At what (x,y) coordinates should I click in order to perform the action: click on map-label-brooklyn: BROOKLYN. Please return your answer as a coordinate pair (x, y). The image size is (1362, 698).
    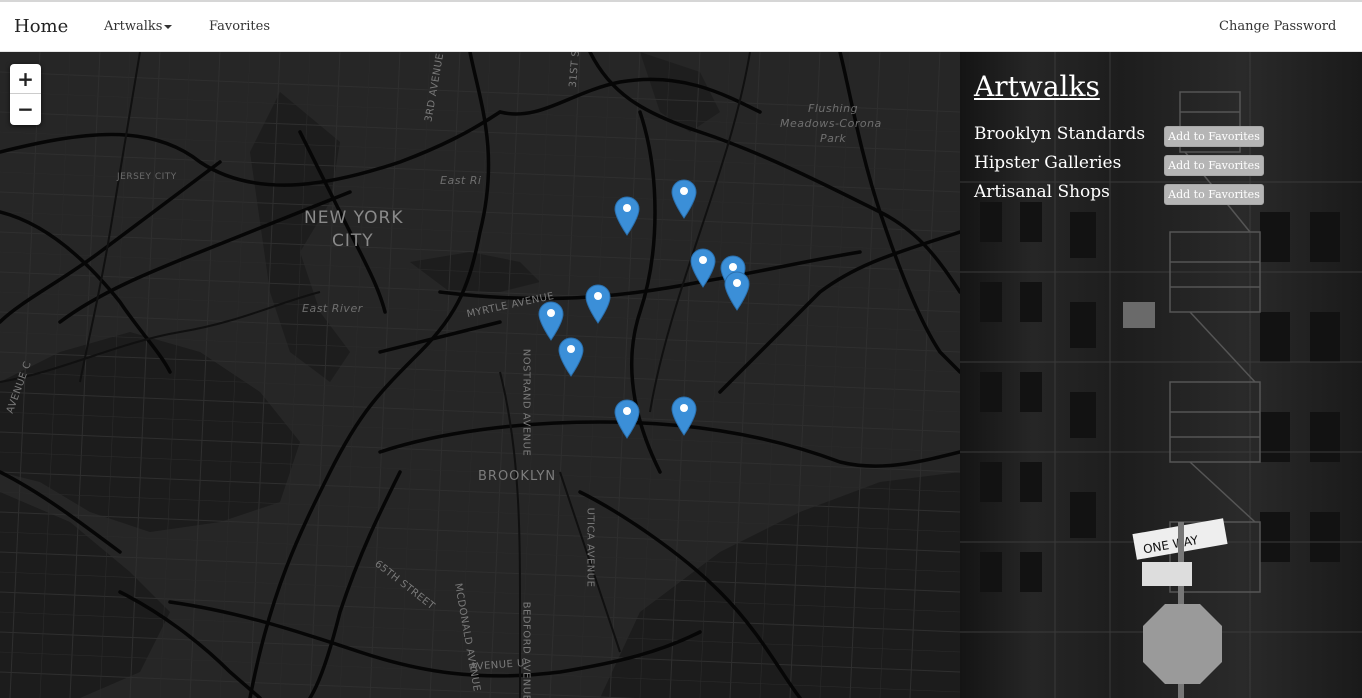
    Looking at the image, I should click on (517, 476).